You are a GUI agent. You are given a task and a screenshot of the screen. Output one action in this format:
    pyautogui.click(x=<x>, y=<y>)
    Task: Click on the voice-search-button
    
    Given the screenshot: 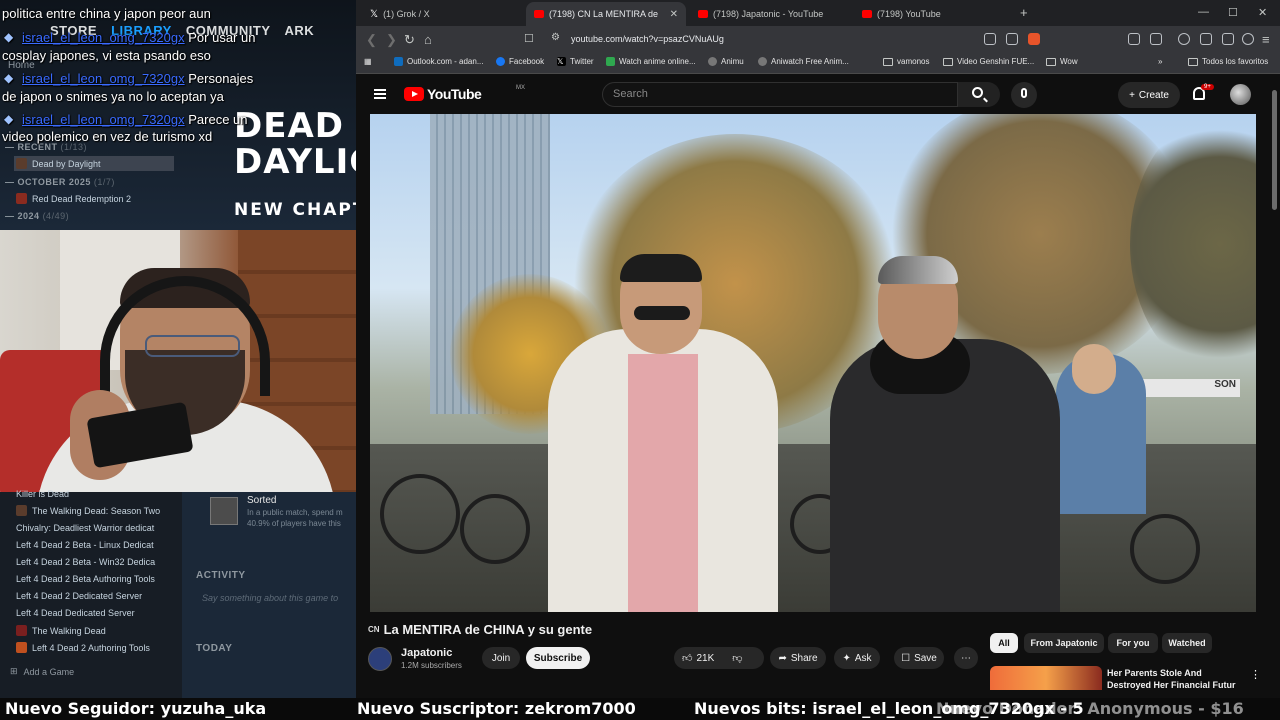 What is the action you would take?
    pyautogui.click(x=1024, y=95)
    